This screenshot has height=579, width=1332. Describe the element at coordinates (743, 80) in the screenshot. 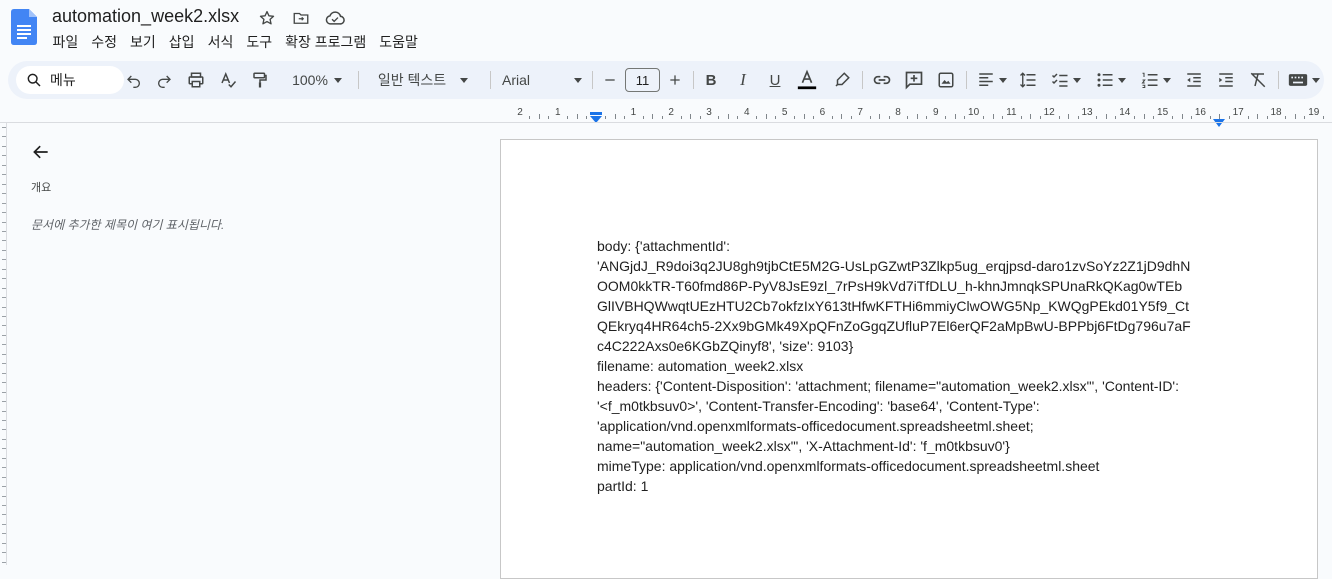

I see `italic-icon: I` at that location.